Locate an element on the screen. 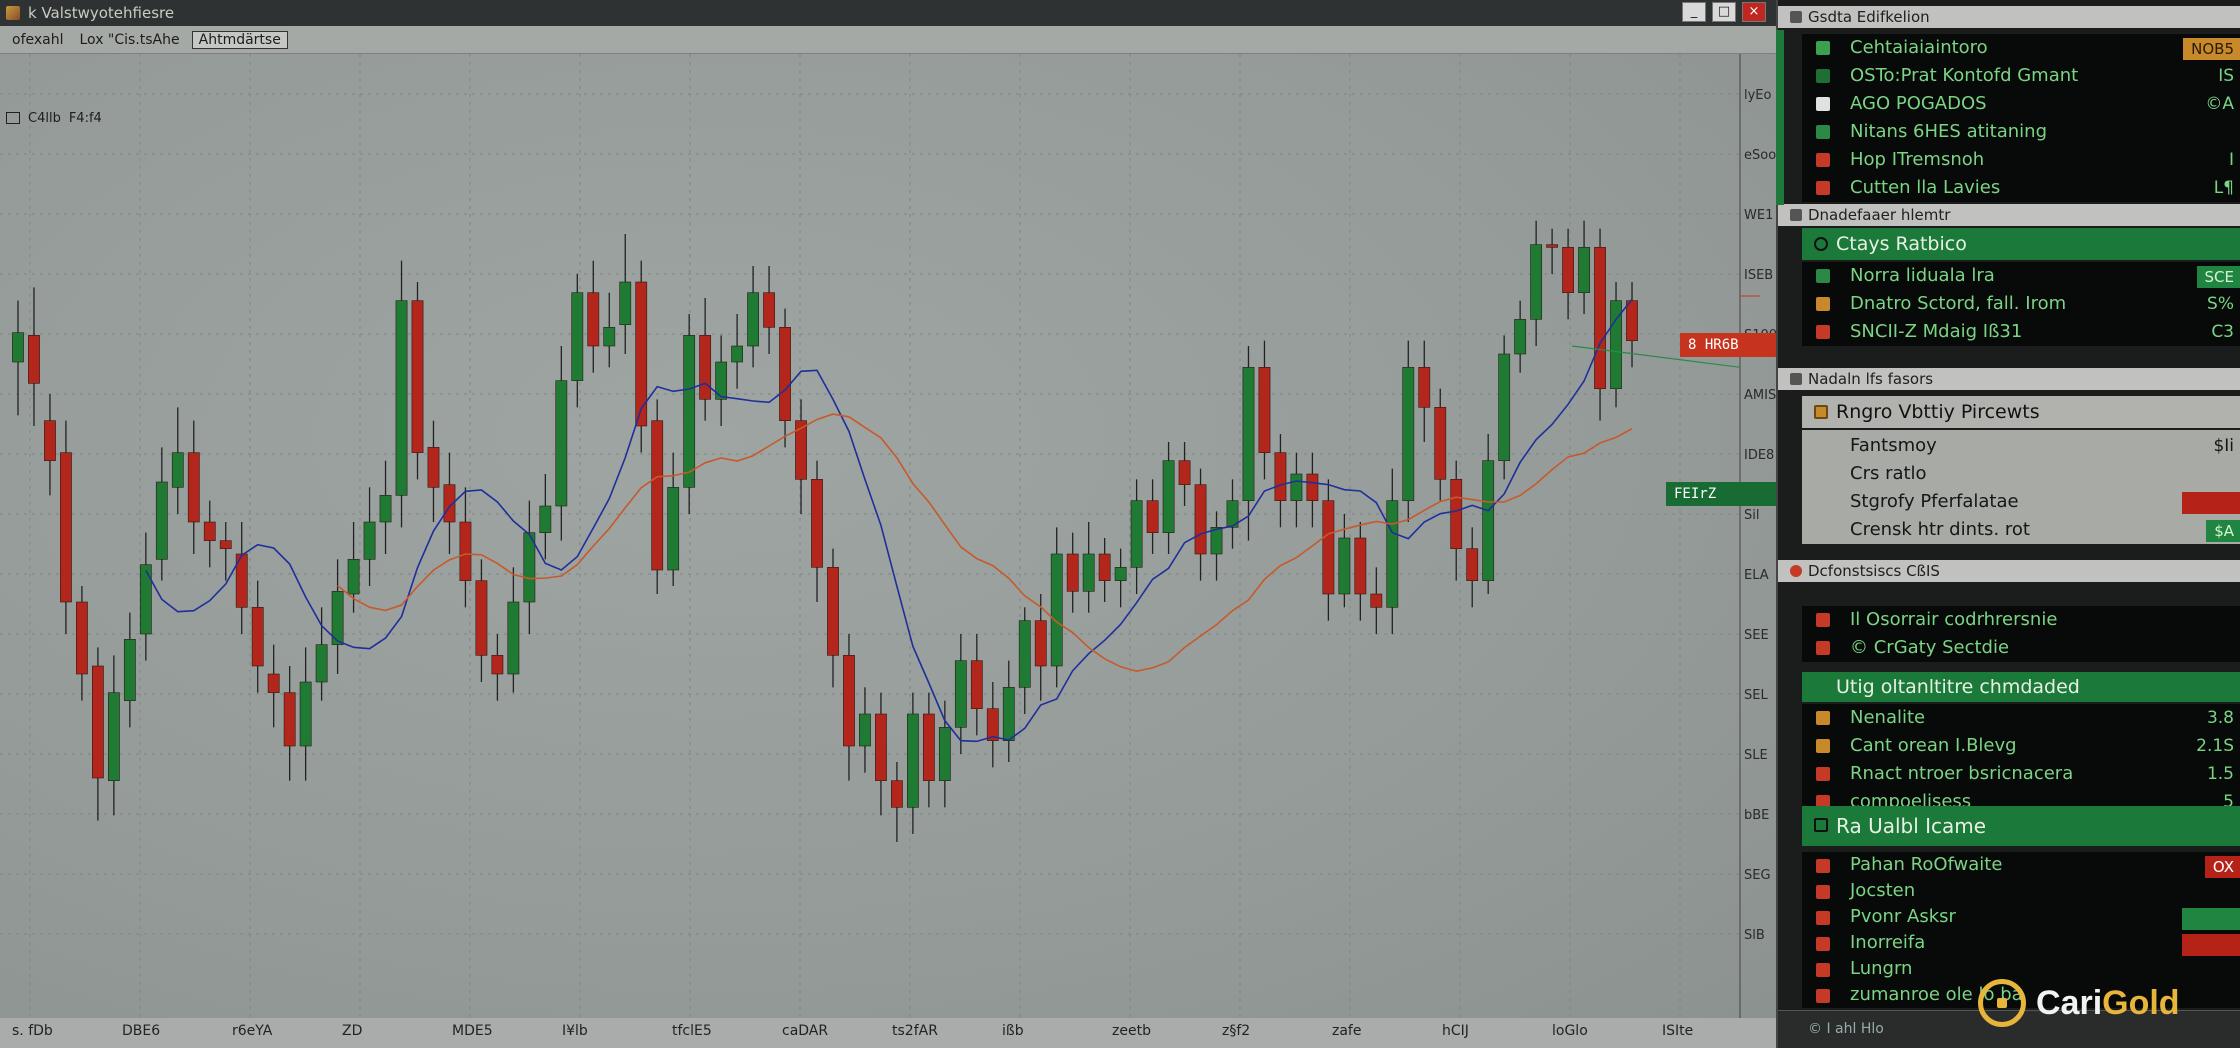  block2-row: Norra liduala lra SCE is located at coordinates (2021, 276).